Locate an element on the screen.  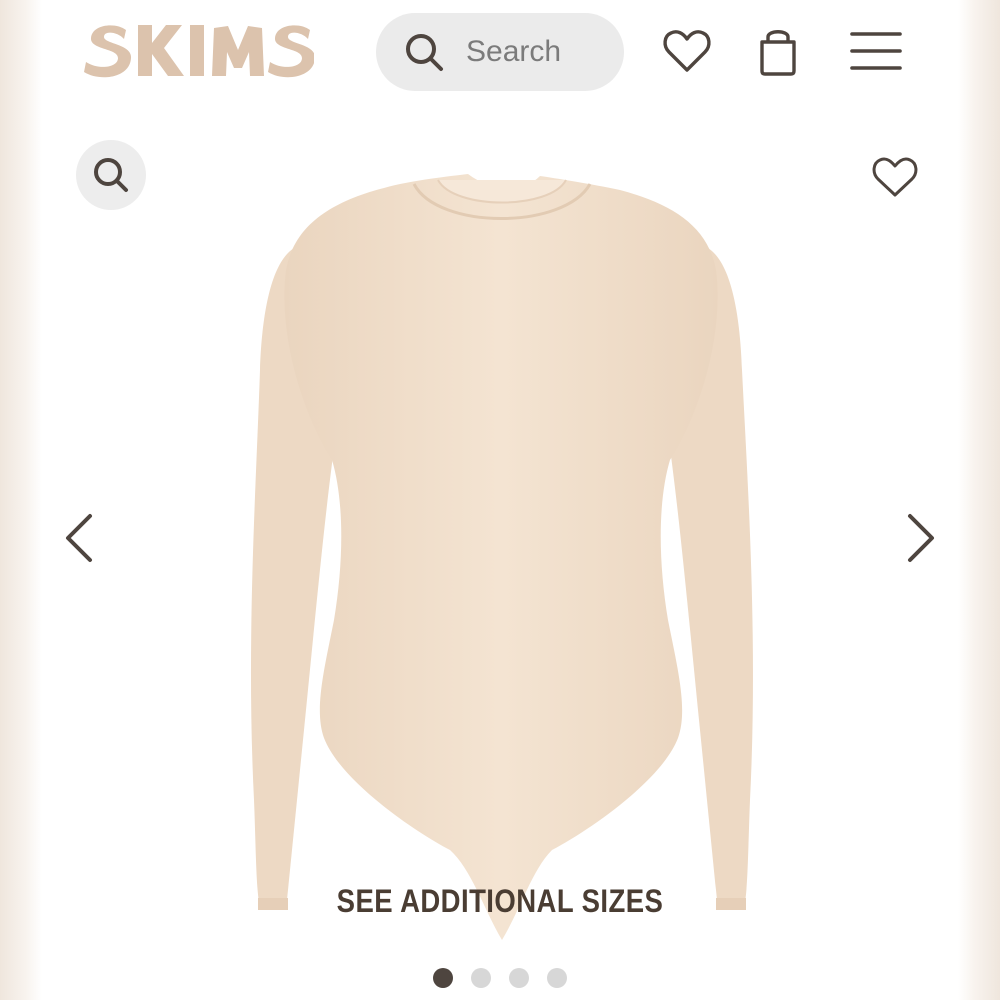
favorite-heart-icon is located at coordinates (895, 177).